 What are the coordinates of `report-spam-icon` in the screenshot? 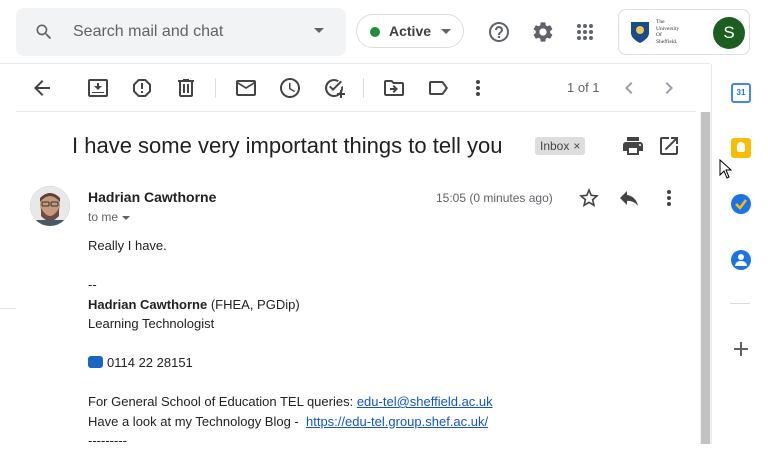 It's located at (142, 88).